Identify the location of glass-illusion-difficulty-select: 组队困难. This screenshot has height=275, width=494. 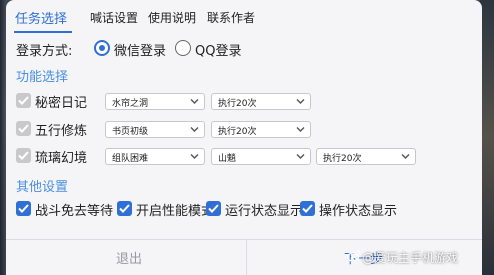
(155, 156).